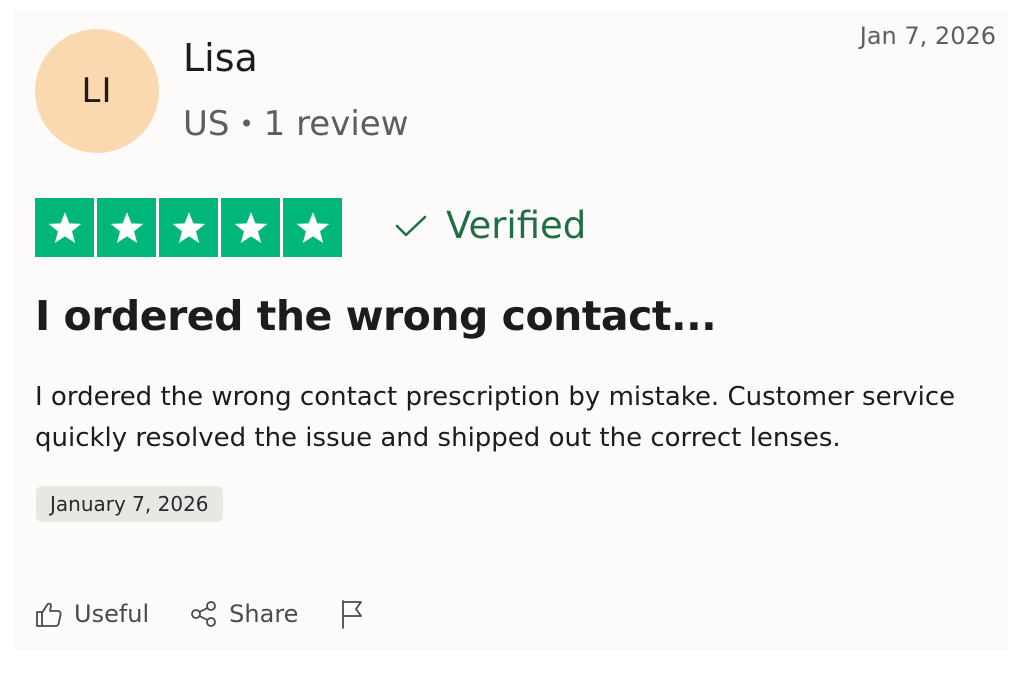  I want to click on avatar-initials: LI, so click(97, 91).